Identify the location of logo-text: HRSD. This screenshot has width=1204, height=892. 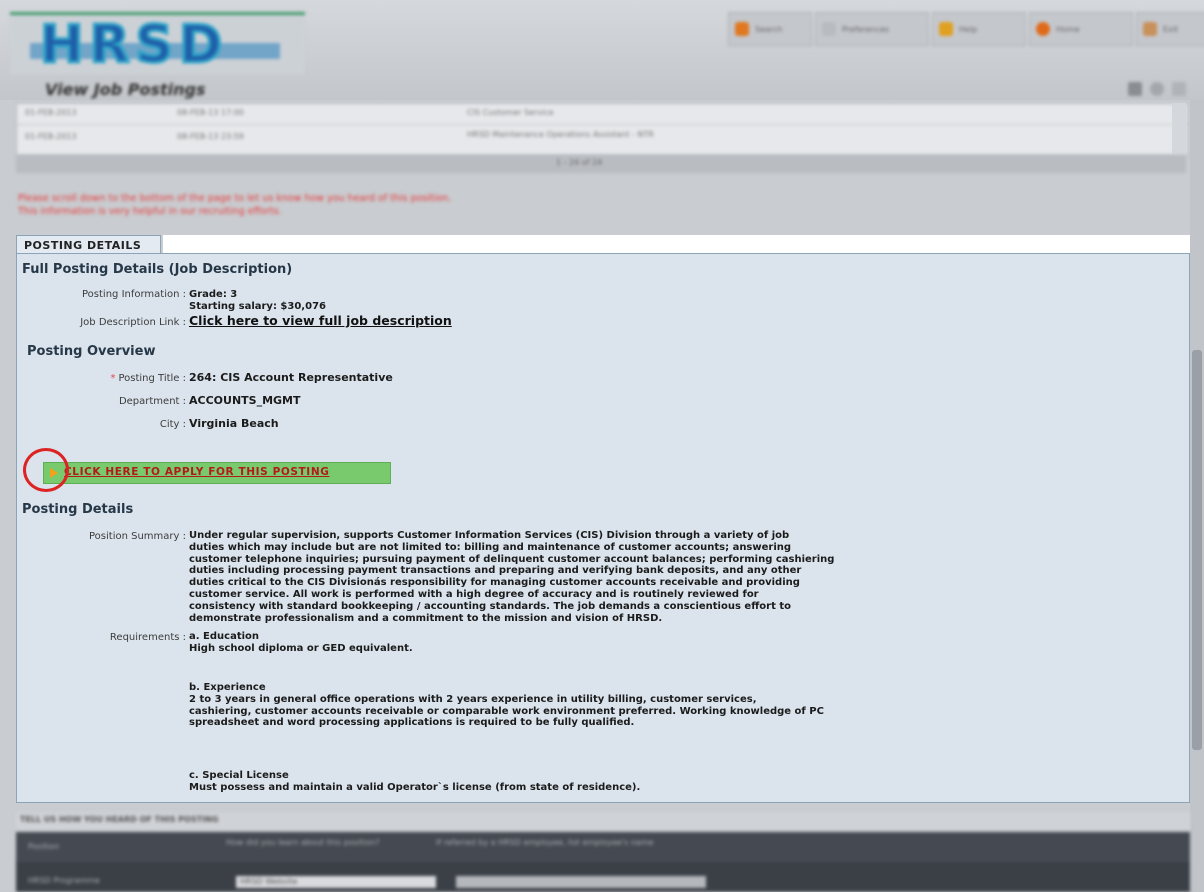
(133, 45).